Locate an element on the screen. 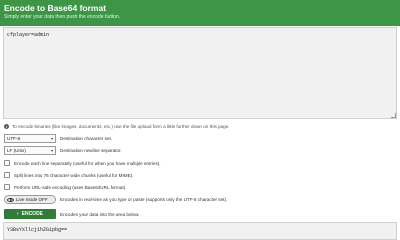 This screenshot has height=240, width=400. live-mode-toggle: Live mode OFF is located at coordinates (30, 199).